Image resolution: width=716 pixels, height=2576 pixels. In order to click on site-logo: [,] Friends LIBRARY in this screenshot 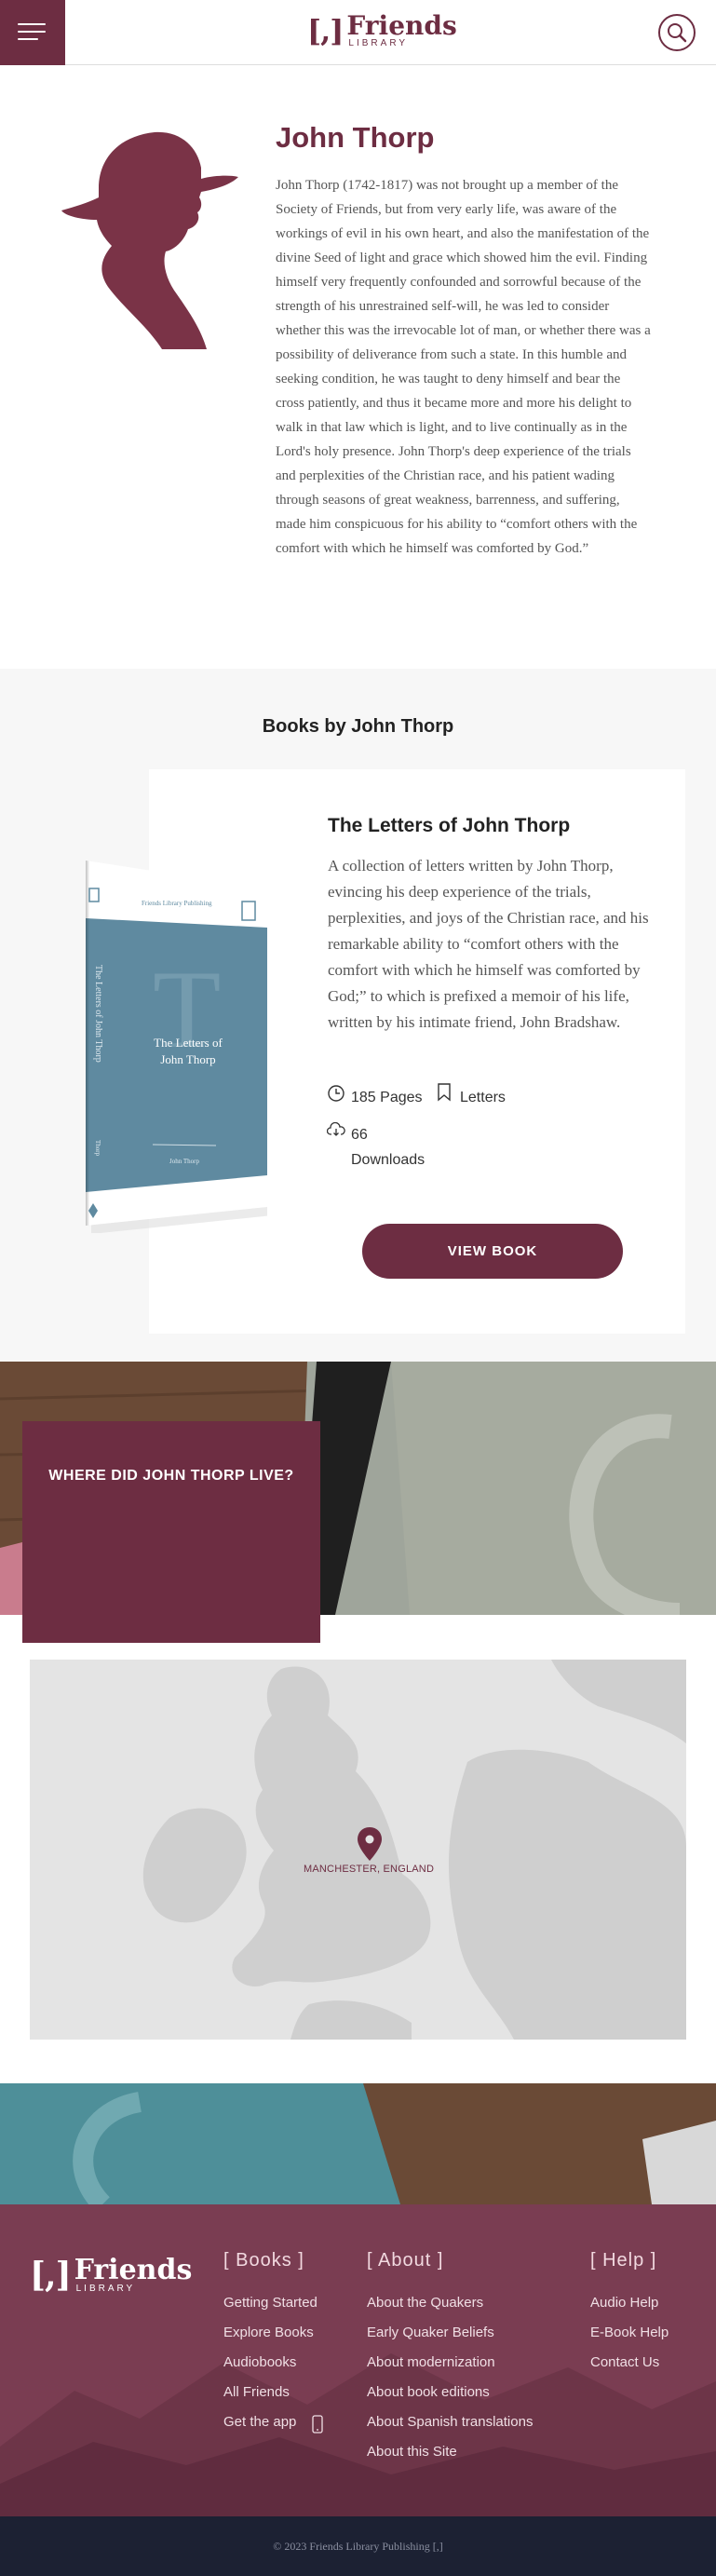, I will do `click(382, 30)`.